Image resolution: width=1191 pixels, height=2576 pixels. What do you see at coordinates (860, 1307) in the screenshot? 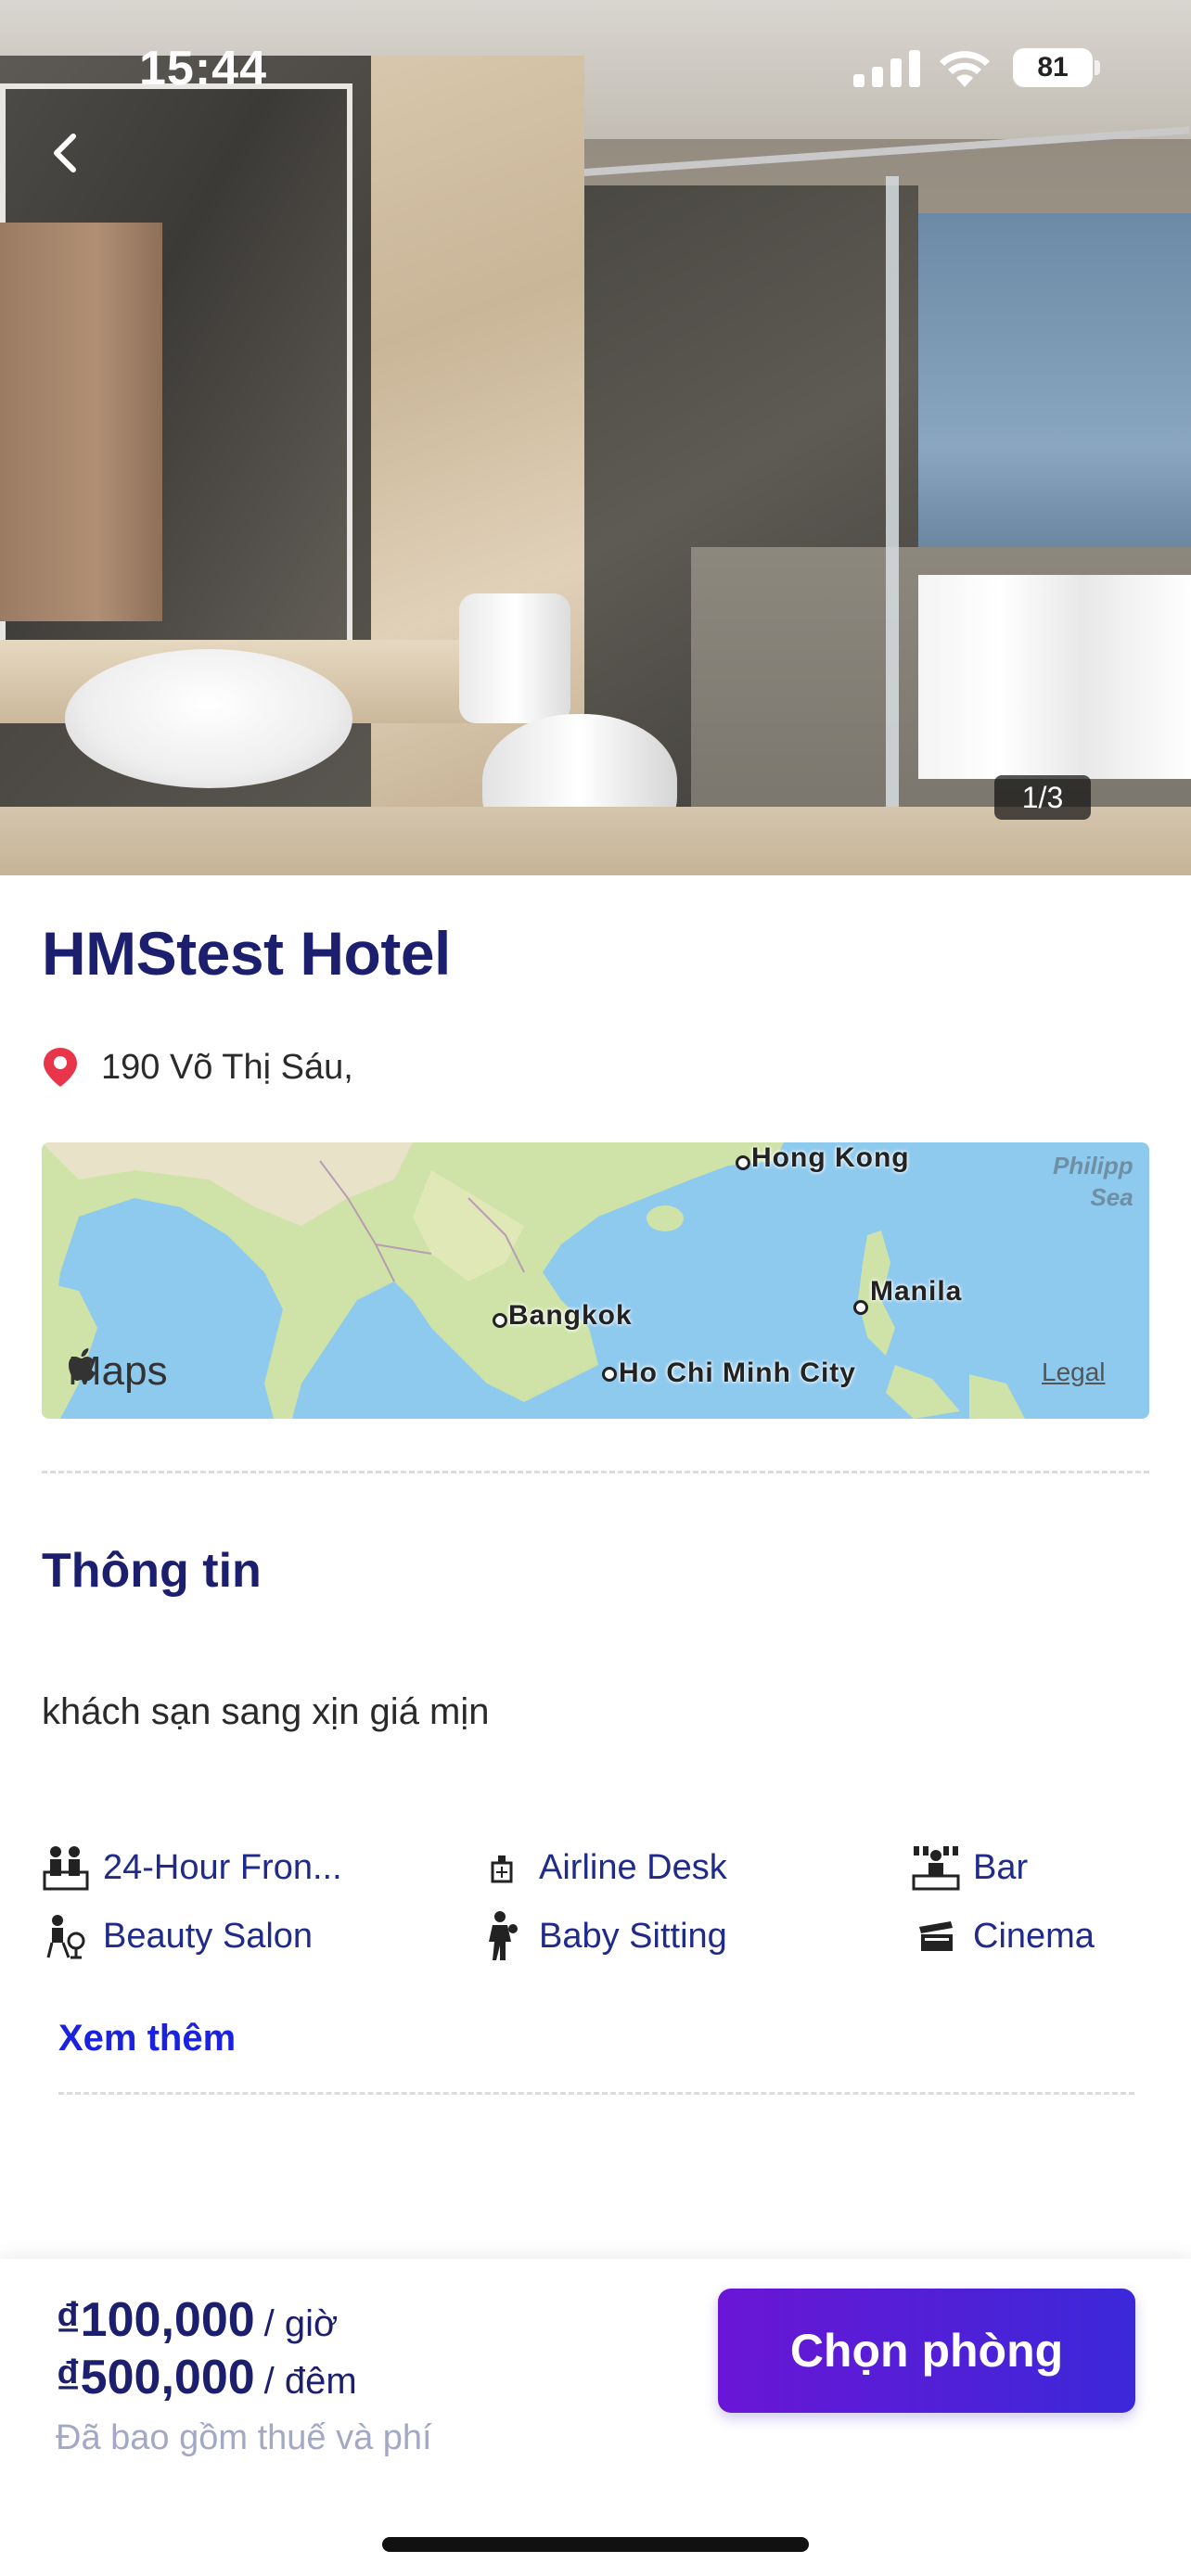
I see `map-marker-manila` at bounding box center [860, 1307].